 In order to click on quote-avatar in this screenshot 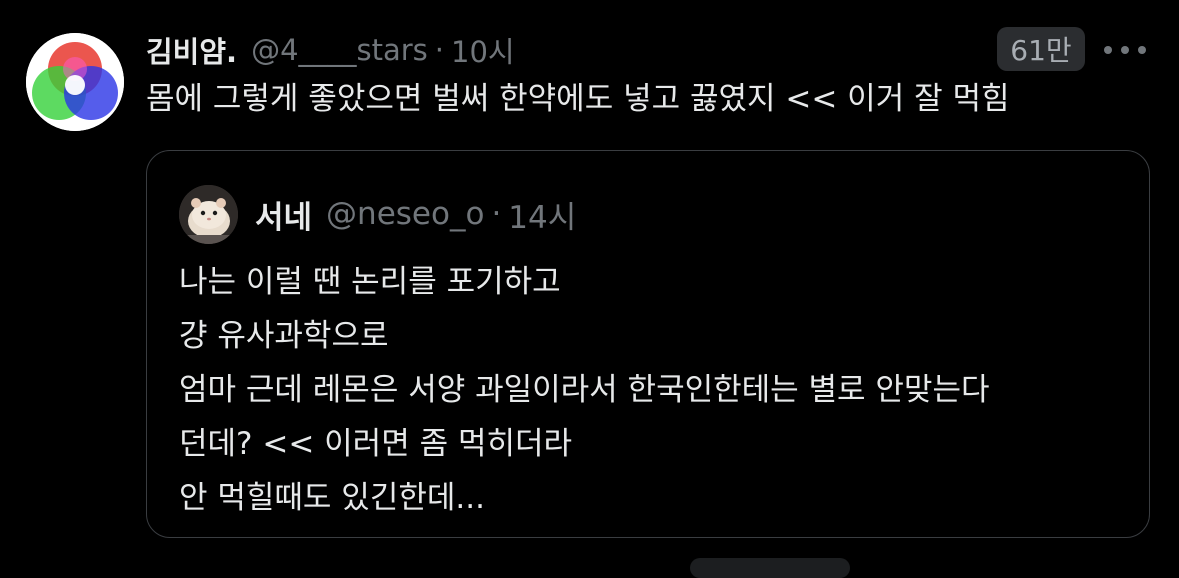, I will do `click(208, 214)`.